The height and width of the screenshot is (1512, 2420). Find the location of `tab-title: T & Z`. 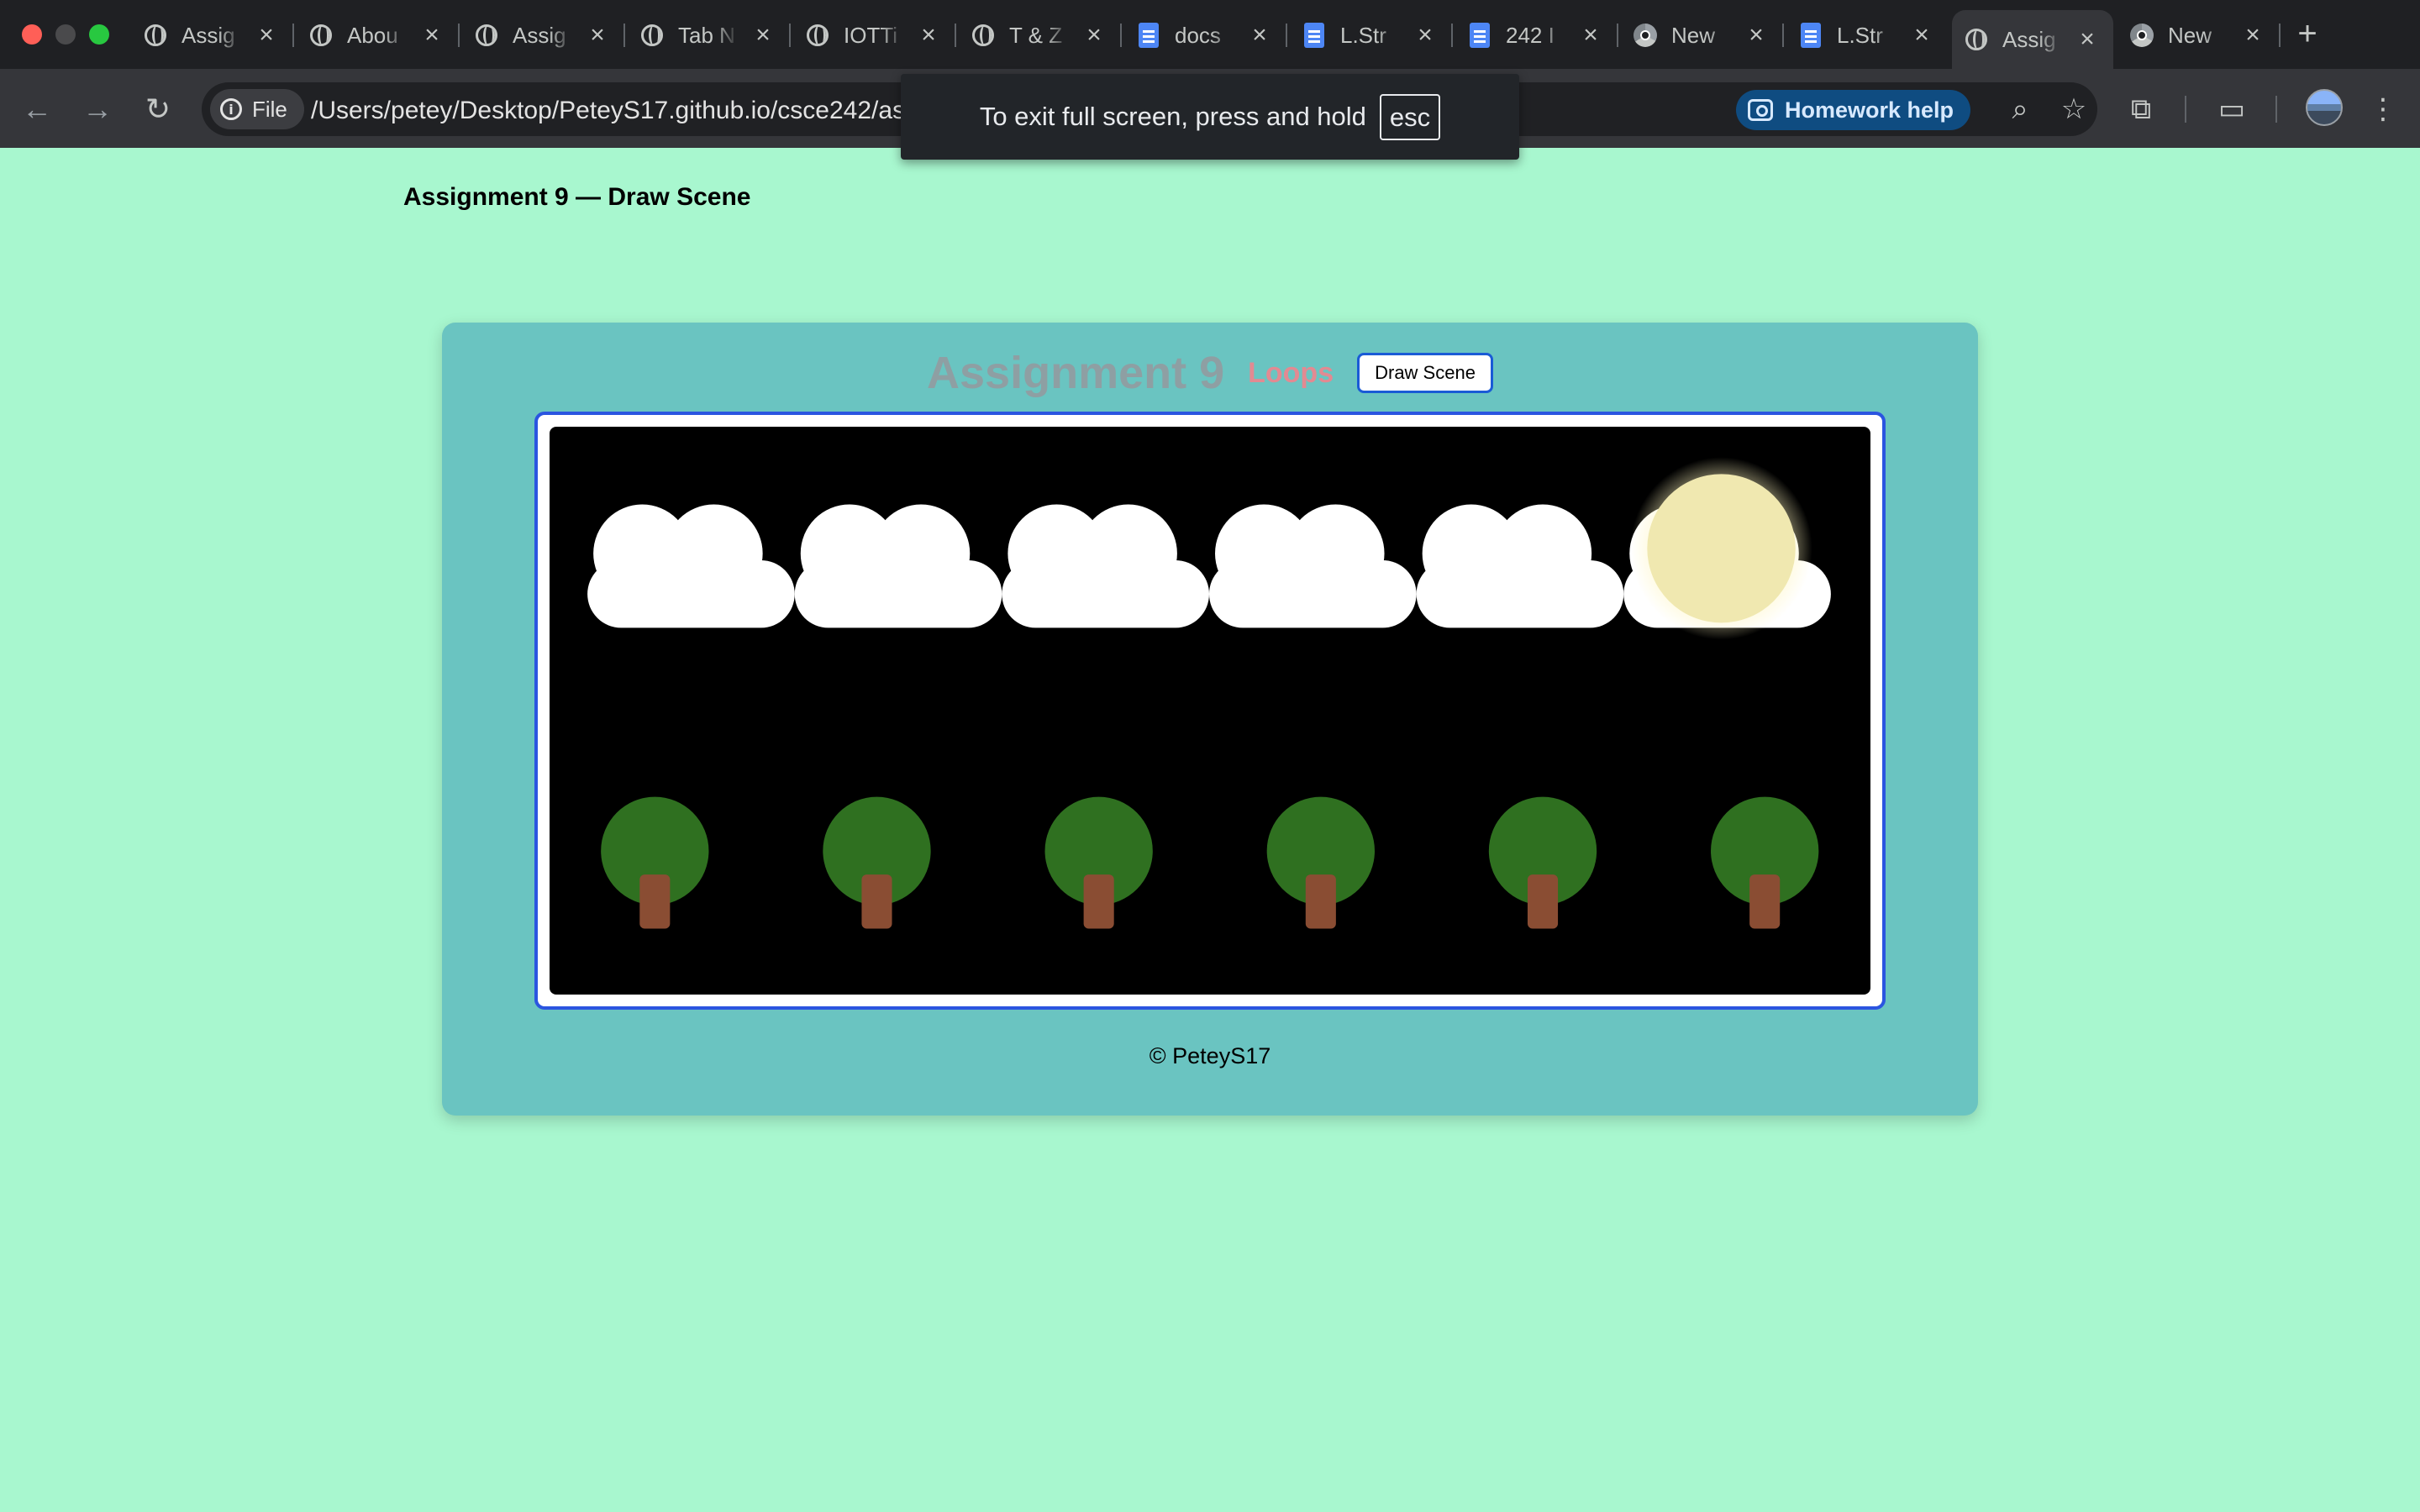

tab-title: T & Z is located at coordinates (1036, 35).